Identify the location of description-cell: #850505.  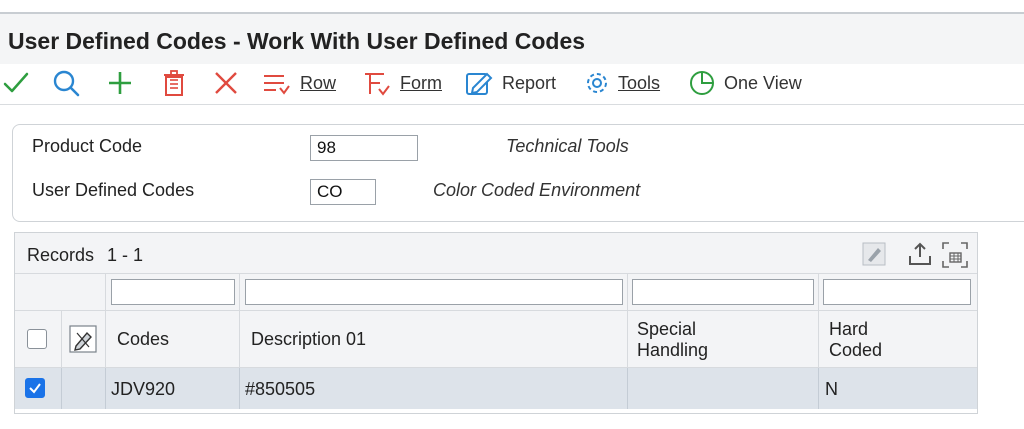
(280, 389).